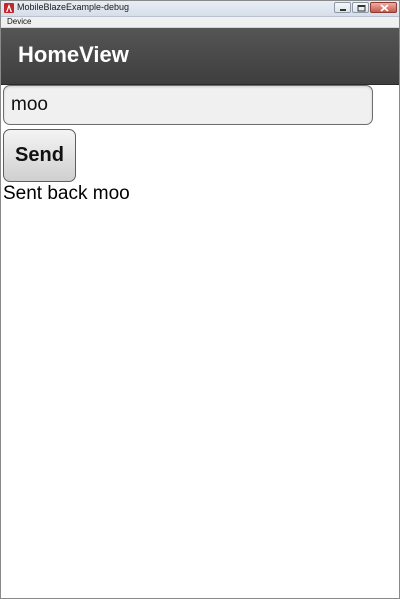 This screenshot has height=599, width=400. Describe the element at coordinates (200, 22) in the screenshot. I see `menu-bar: Device` at that location.